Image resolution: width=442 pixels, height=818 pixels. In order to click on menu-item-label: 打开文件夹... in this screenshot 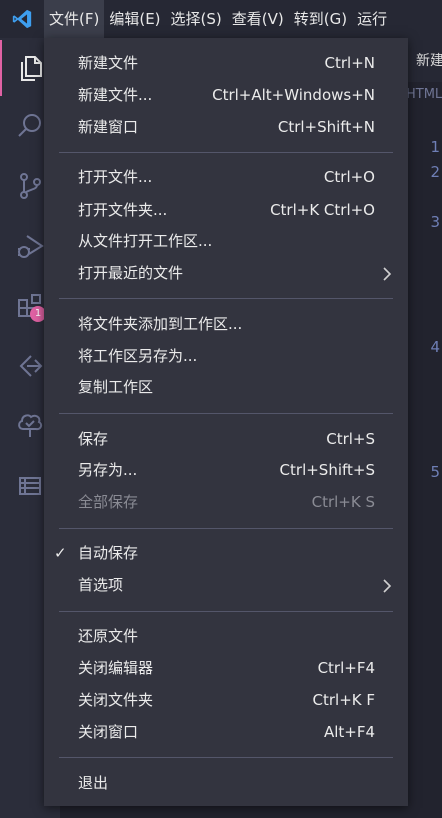, I will do `click(123, 210)`.